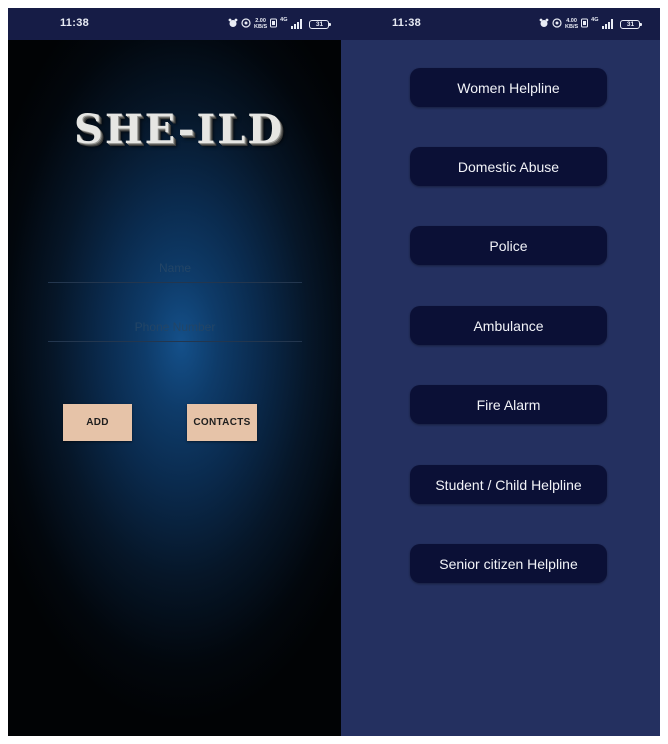 The image size is (668, 744). I want to click on contacts-button: CONTACTS, so click(222, 422).